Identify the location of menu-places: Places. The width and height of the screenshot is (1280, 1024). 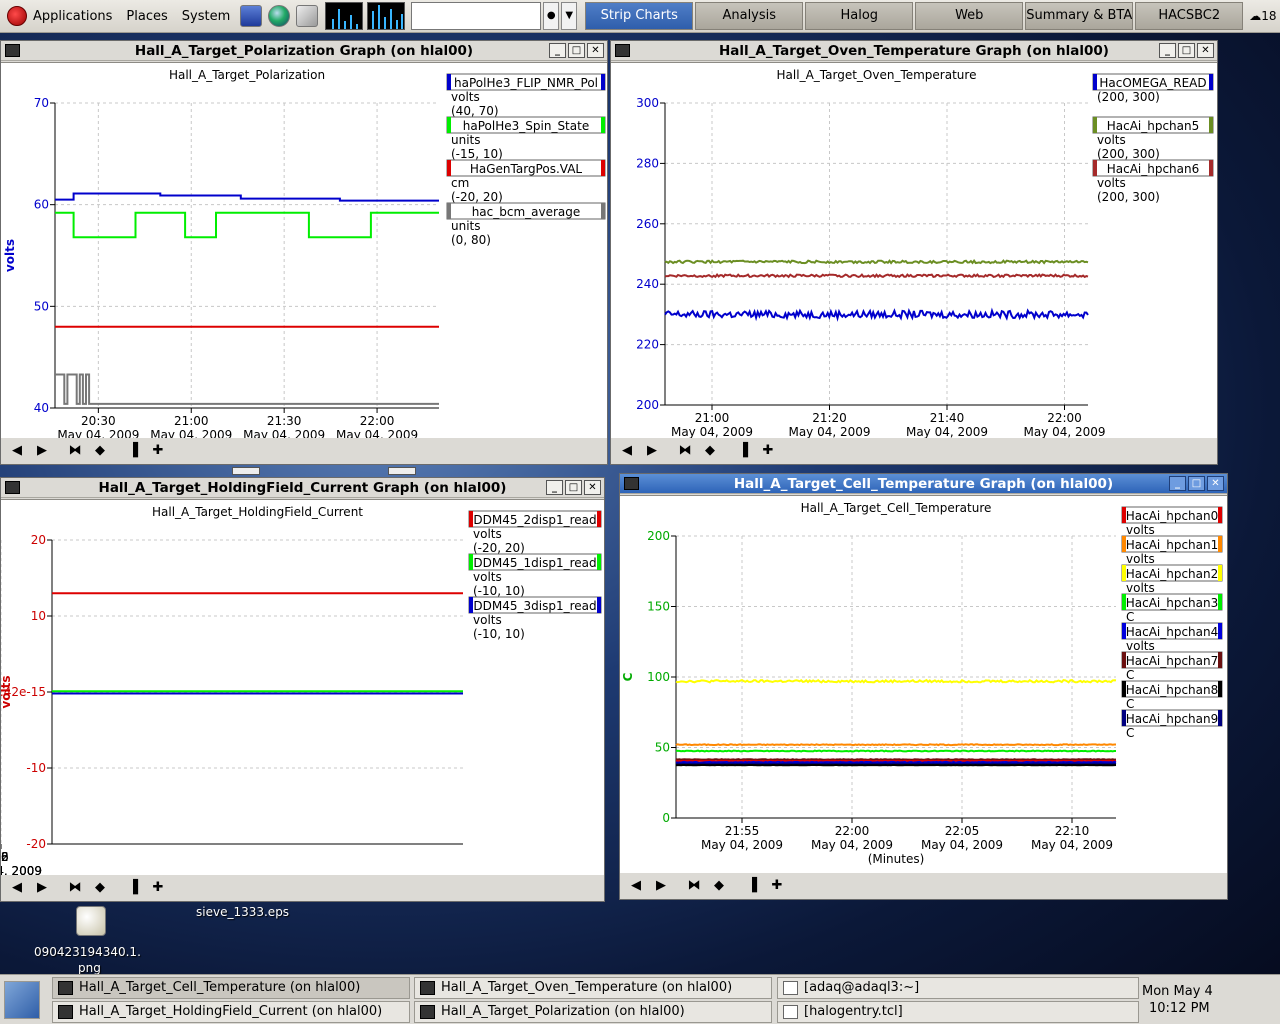
(146, 16).